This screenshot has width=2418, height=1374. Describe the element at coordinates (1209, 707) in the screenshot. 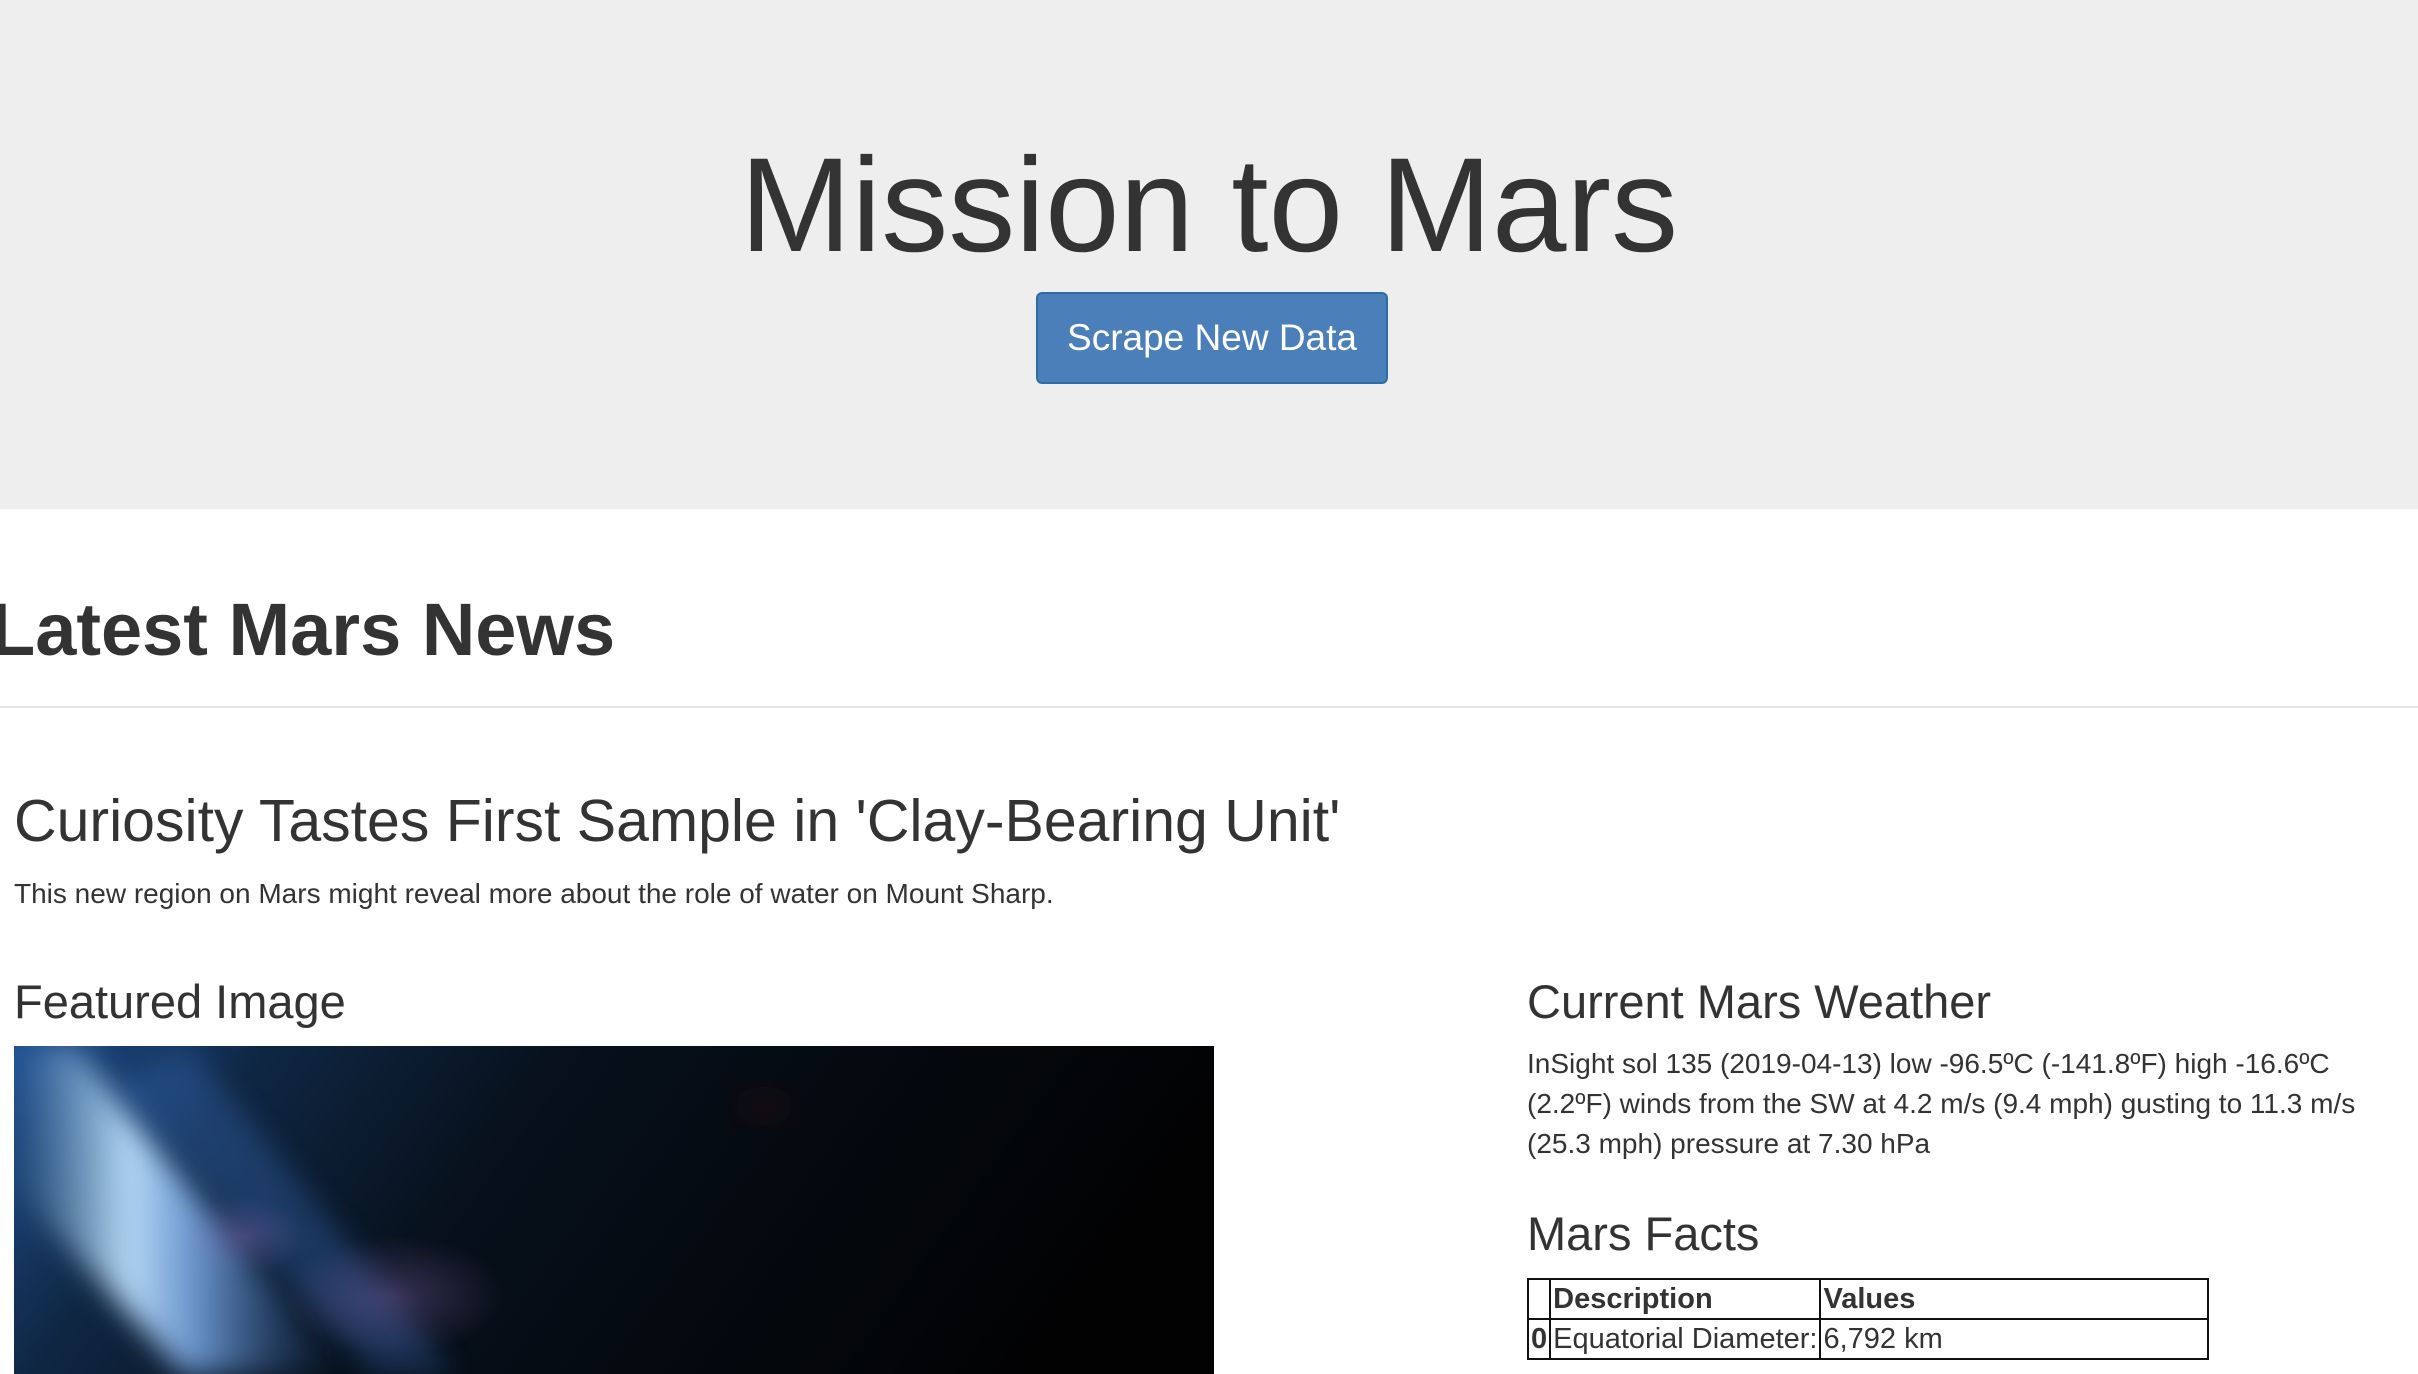

I see `section-divider` at that location.